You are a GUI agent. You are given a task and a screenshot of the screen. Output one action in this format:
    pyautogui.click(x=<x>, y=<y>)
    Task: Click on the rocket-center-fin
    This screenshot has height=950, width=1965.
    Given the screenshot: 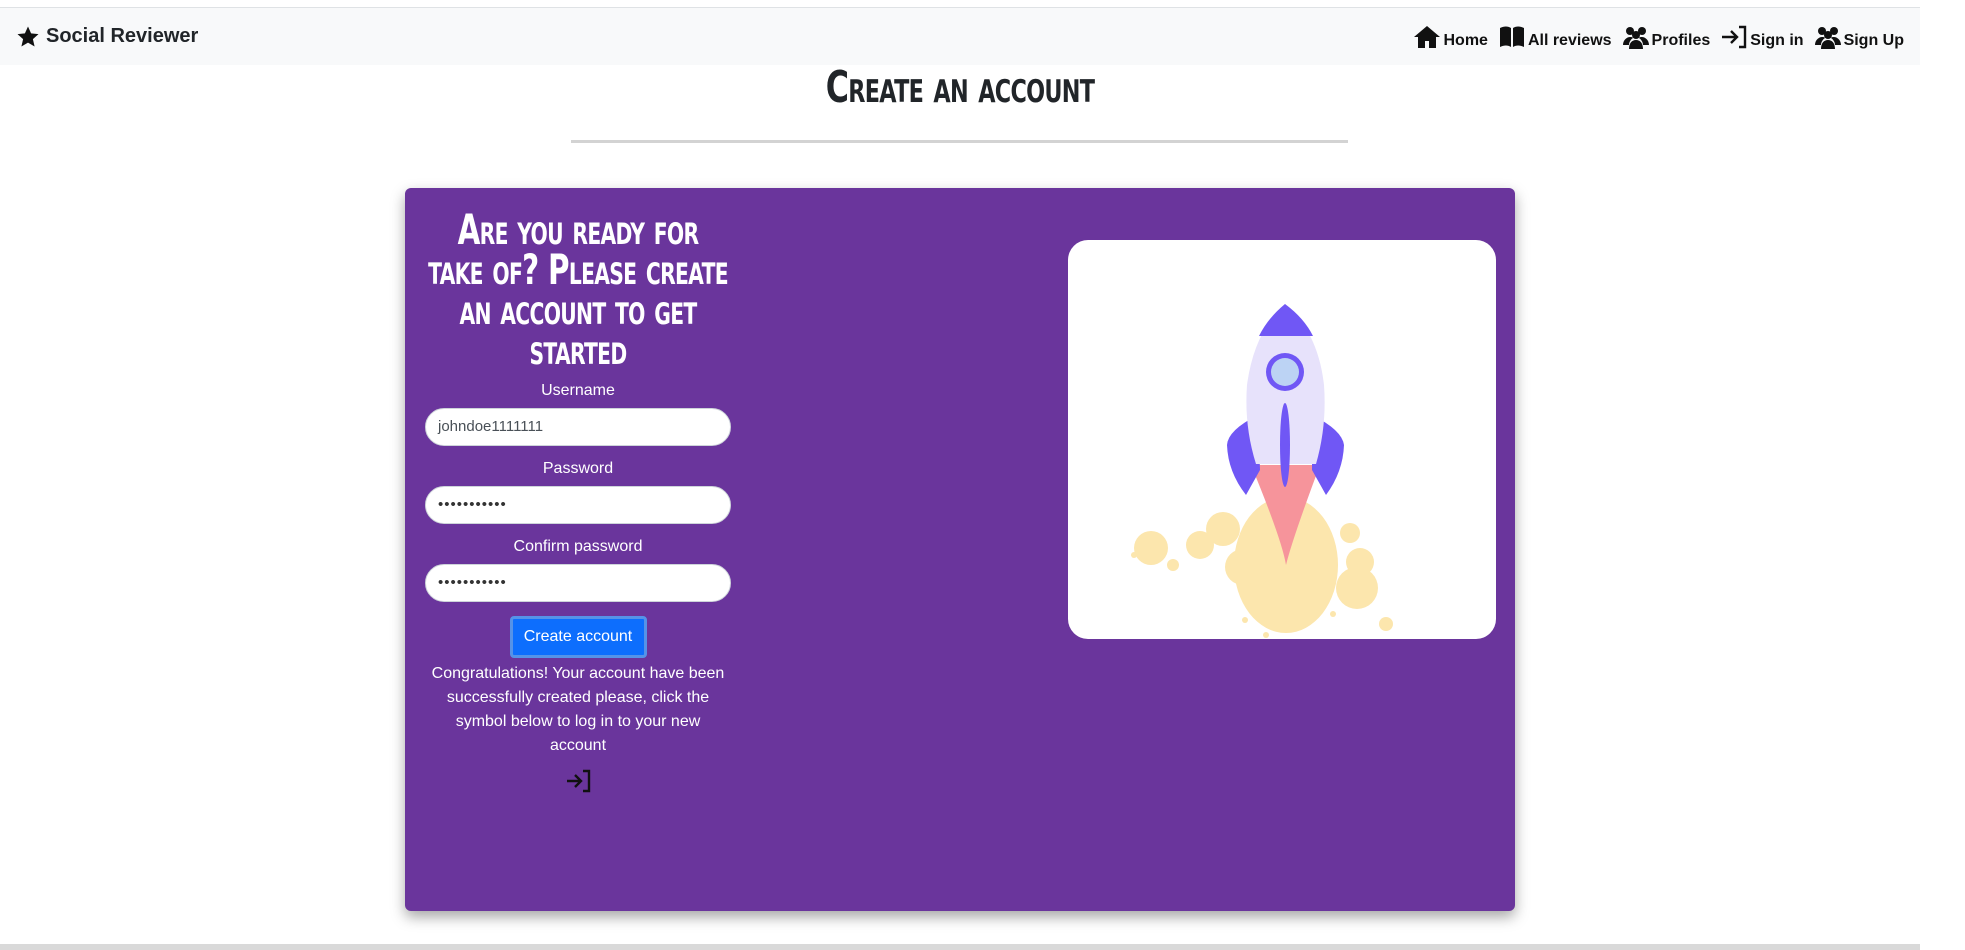 What is the action you would take?
    pyautogui.click(x=1285, y=445)
    